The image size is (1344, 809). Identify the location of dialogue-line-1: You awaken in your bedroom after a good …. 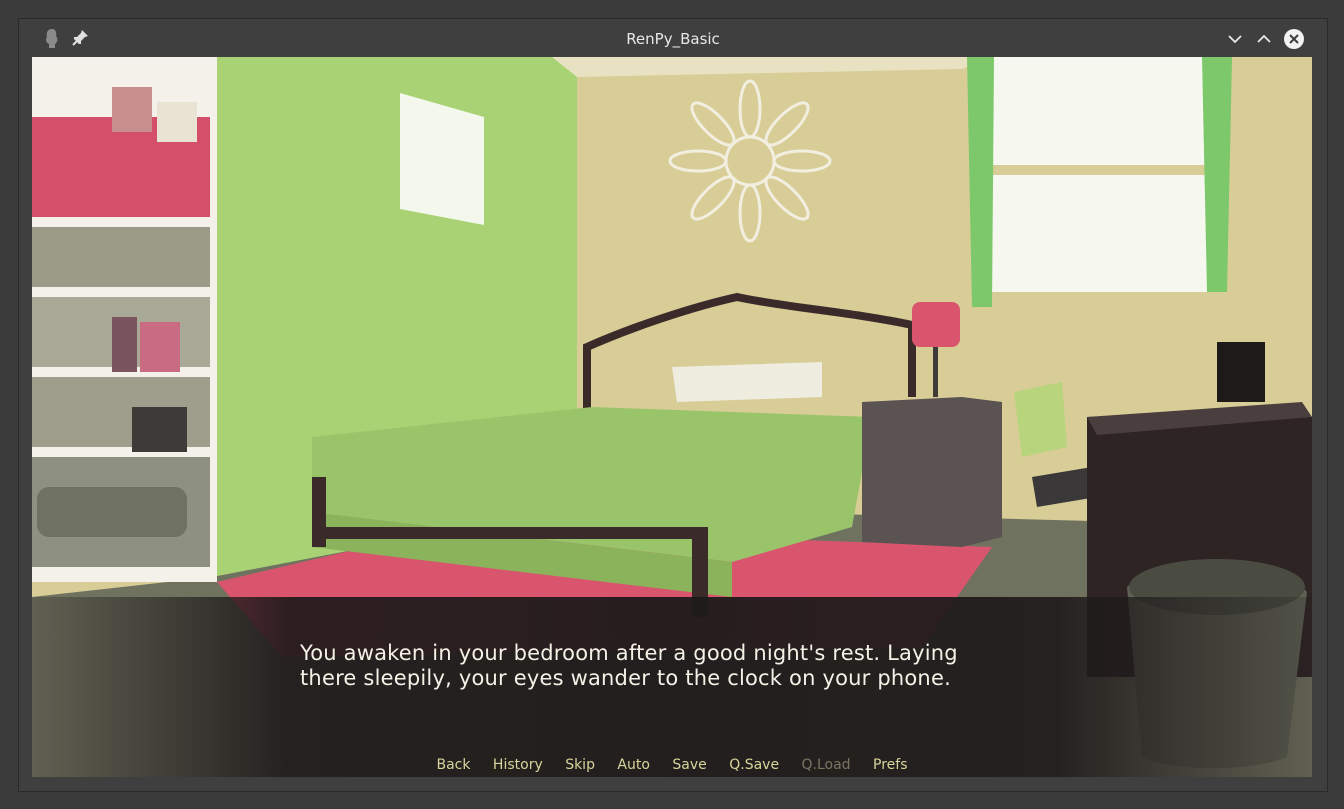
(629, 653).